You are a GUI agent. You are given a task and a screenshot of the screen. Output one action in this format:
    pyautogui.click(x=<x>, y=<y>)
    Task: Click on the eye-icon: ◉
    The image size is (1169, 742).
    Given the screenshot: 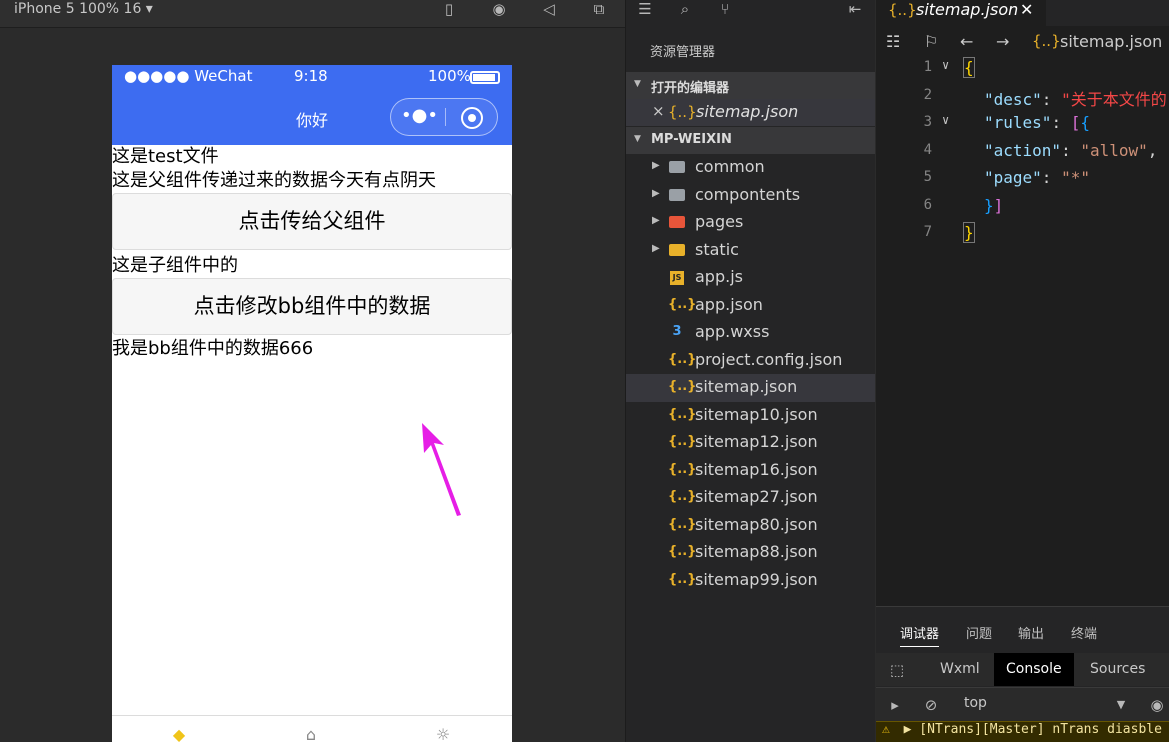 What is the action you would take?
    pyautogui.click(x=1157, y=705)
    